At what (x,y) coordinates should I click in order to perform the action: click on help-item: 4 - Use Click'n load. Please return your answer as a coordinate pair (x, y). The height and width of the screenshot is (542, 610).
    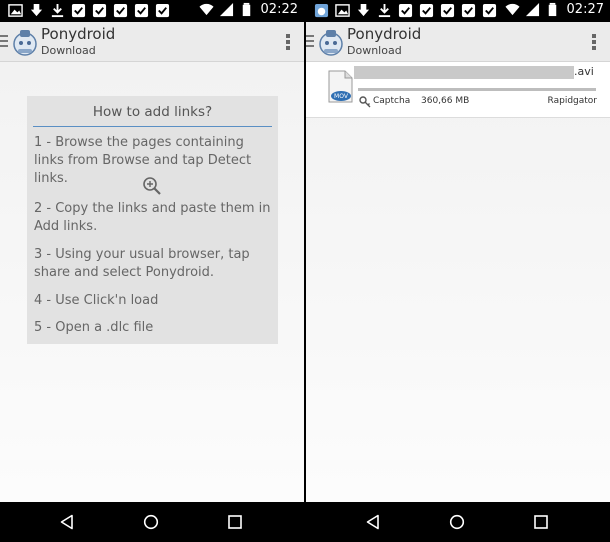
    Looking at the image, I should click on (96, 300).